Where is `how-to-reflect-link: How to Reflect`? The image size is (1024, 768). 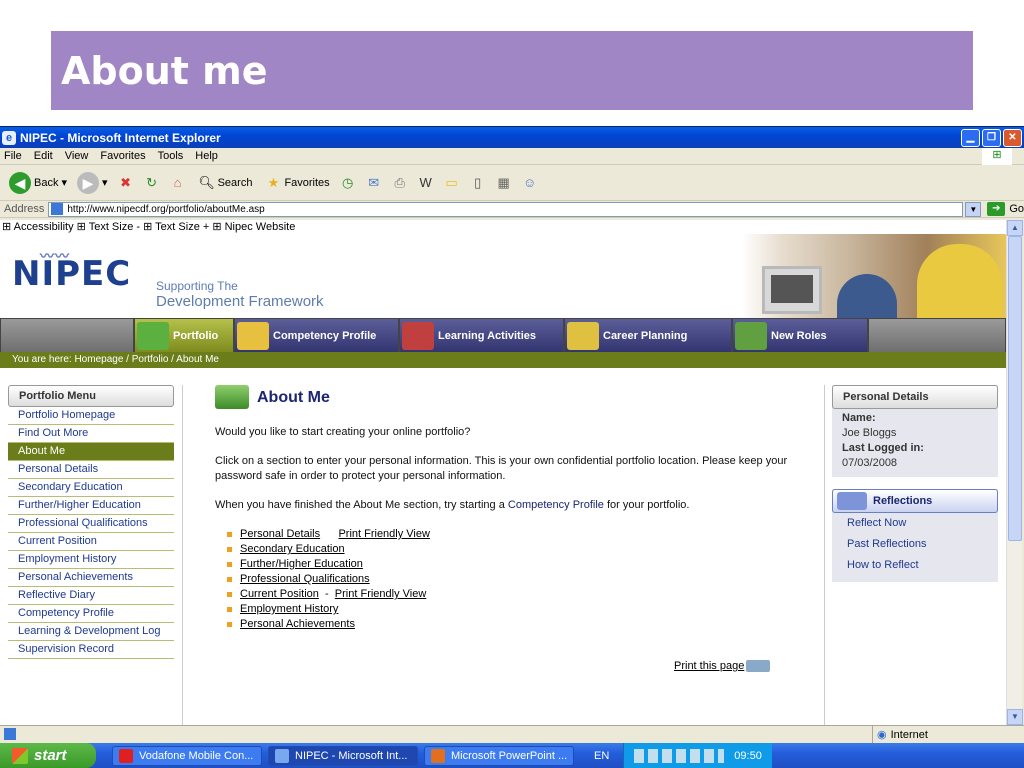 how-to-reflect-link: How to Reflect is located at coordinates (915, 565).